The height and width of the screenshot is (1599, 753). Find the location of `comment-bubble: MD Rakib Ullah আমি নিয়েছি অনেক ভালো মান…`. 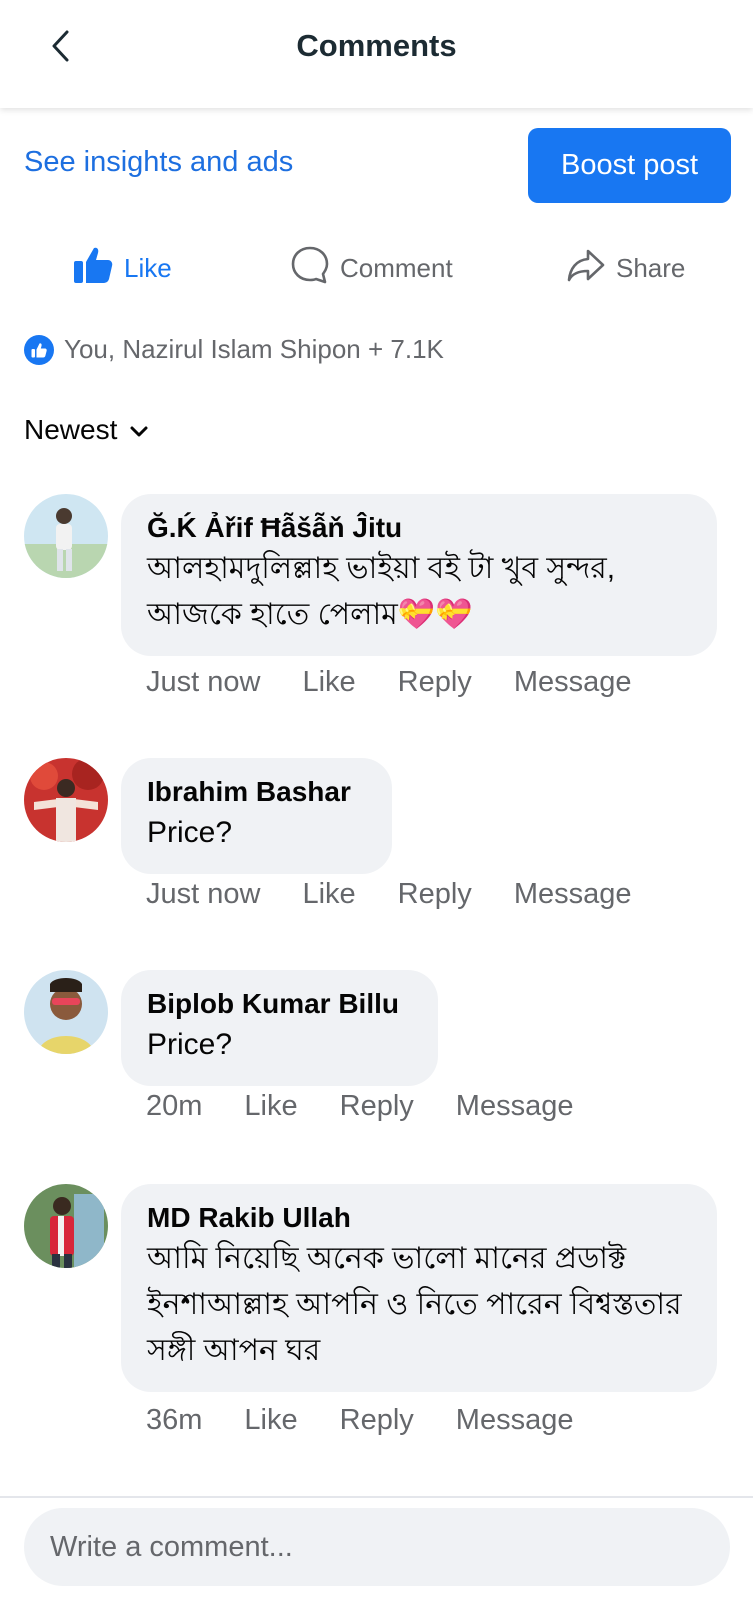

comment-bubble: MD Rakib Ullah আমি নিয়েছি অনেক ভালো মান… is located at coordinates (419, 1288).